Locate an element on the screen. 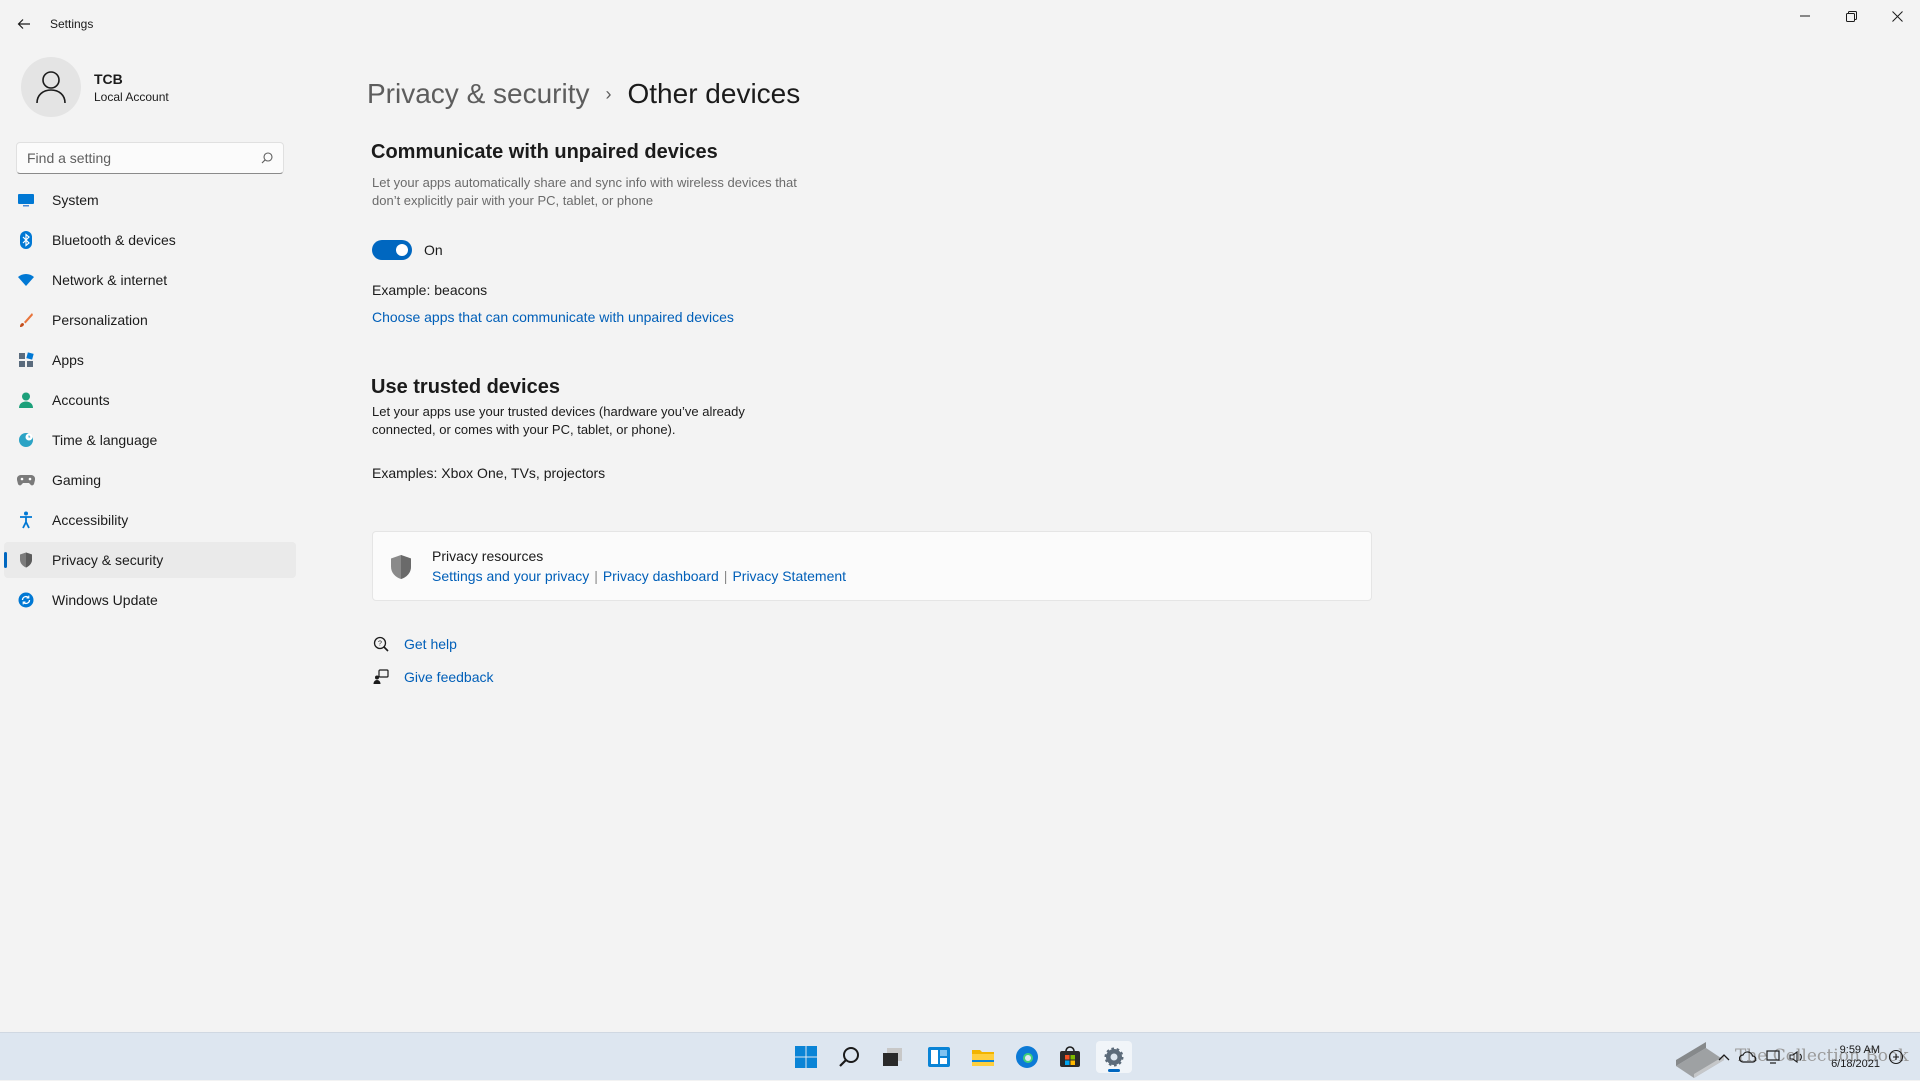 This screenshot has width=1920, height=1081. task-view-icon is located at coordinates (892, 1057).